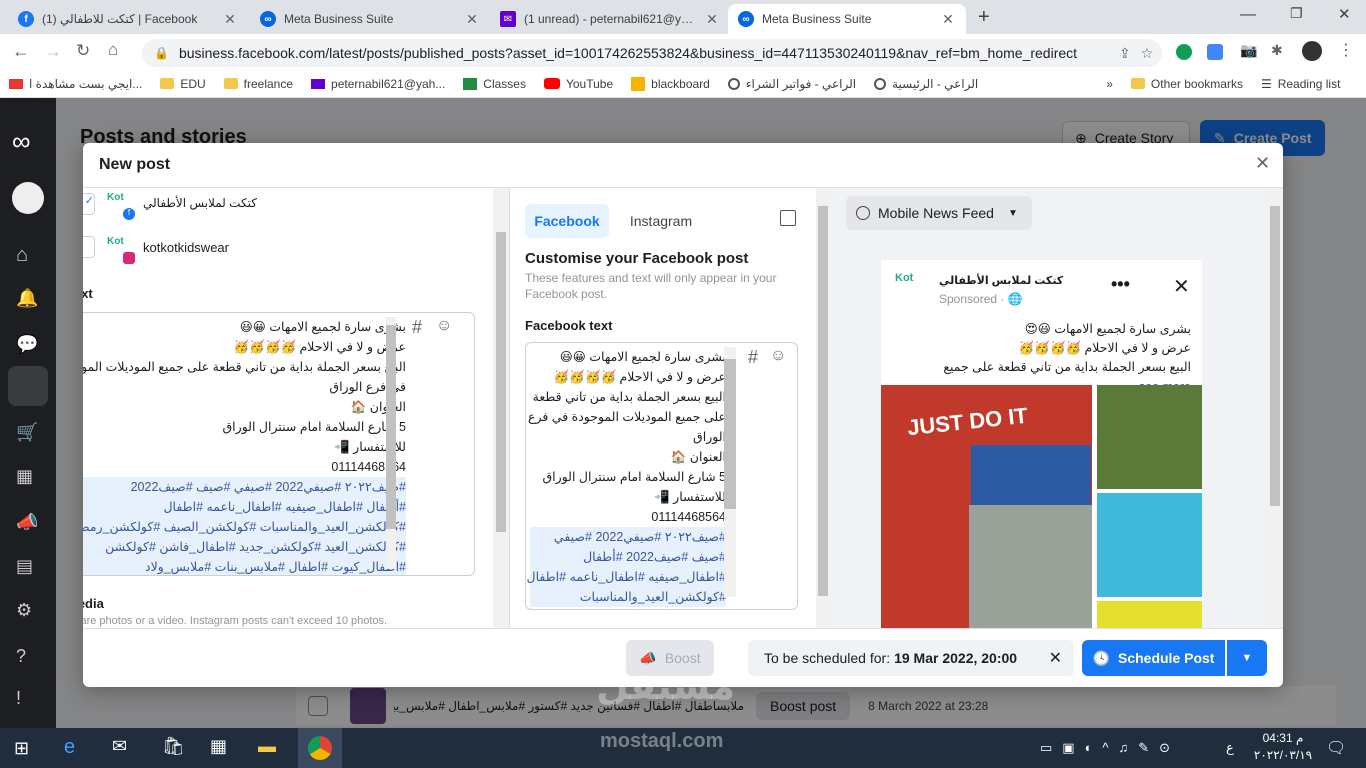  What do you see at coordinates (83, 51) in the screenshot?
I see `reload-icon: ↻` at bounding box center [83, 51].